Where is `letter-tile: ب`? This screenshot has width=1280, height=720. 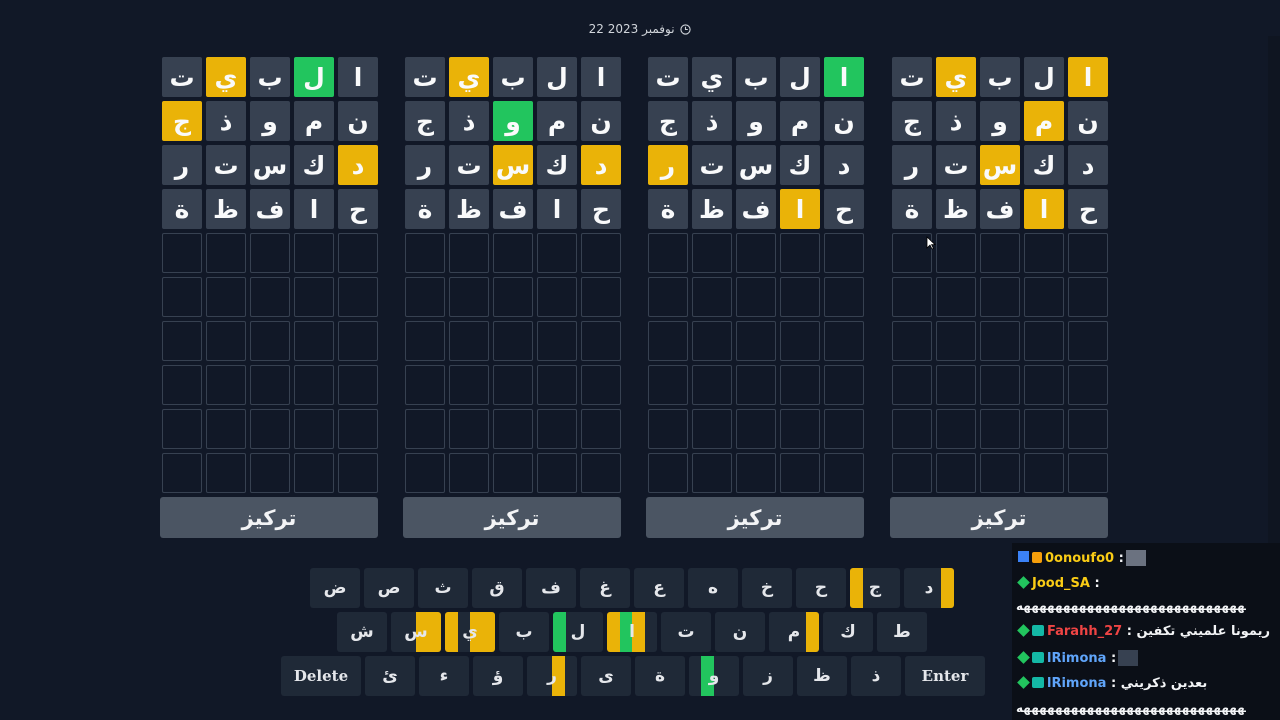 letter-tile: ب is located at coordinates (756, 77).